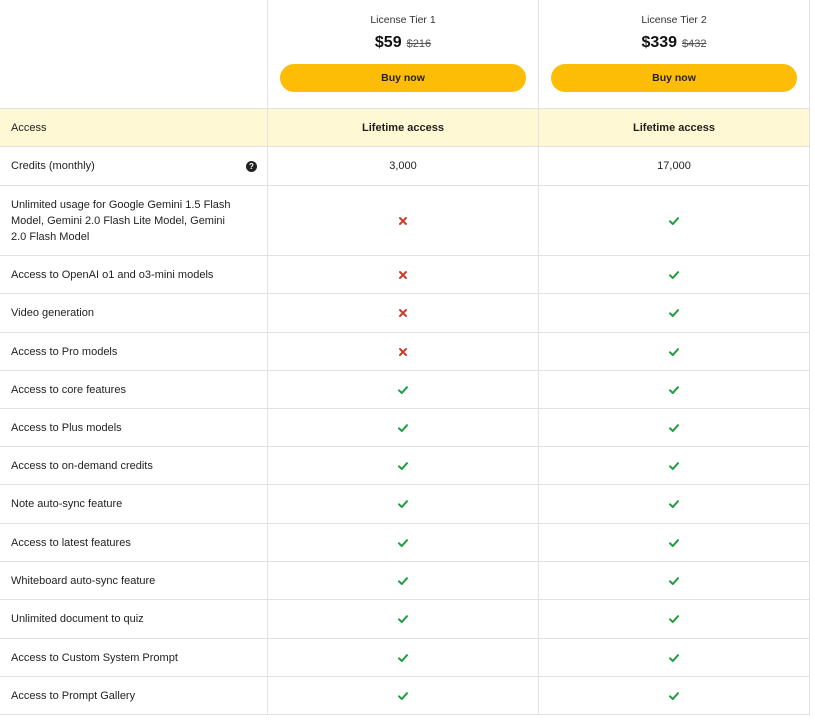  I want to click on feature-label: Unlimited document to quiz, so click(134, 619).